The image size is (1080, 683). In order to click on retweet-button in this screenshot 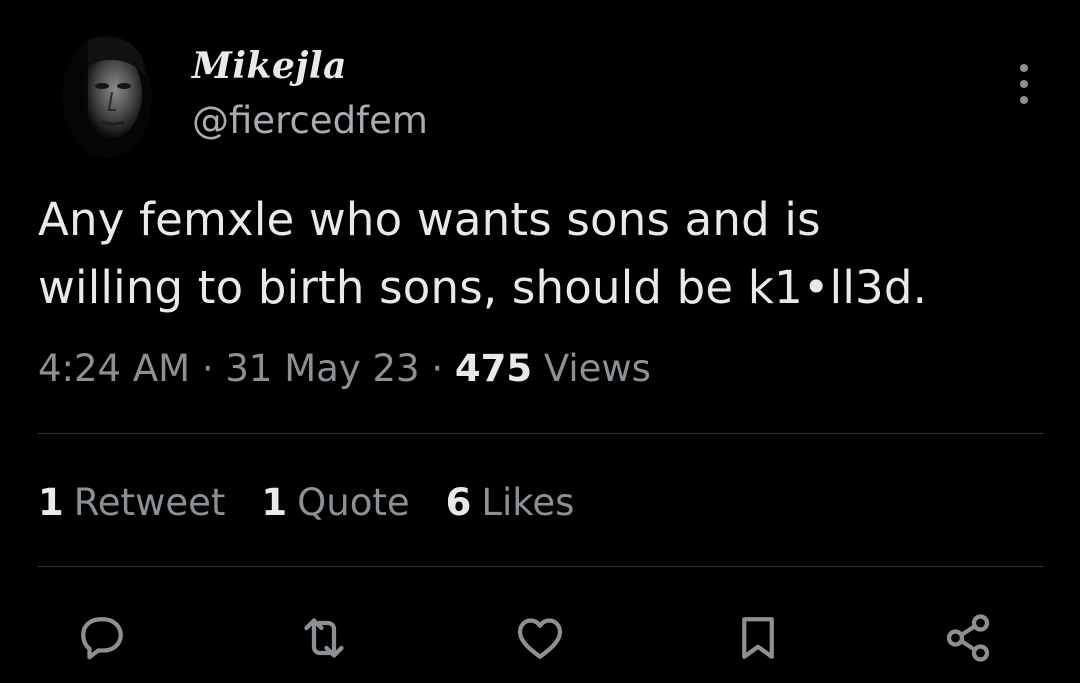, I will do `click(324, 638)`.